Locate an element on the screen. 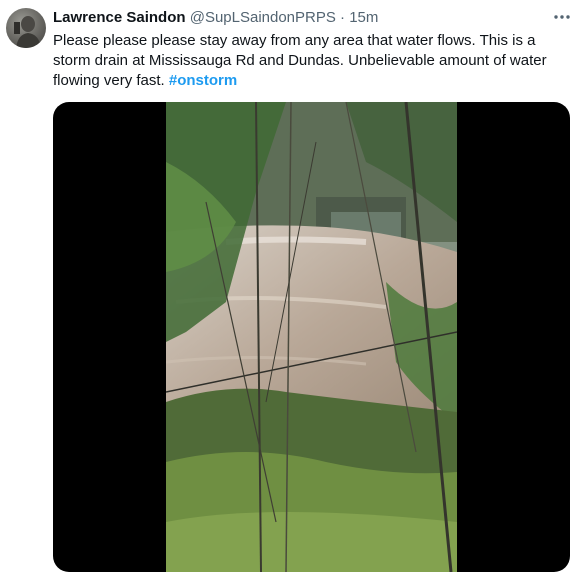  more-horizontal-icon is located at coordinates (562, 17).